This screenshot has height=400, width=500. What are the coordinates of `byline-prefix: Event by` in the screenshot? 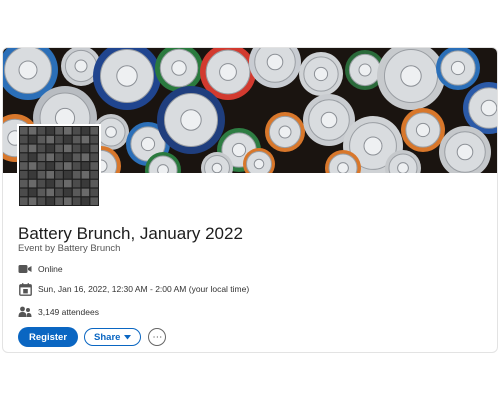 It's located at (36, 248).